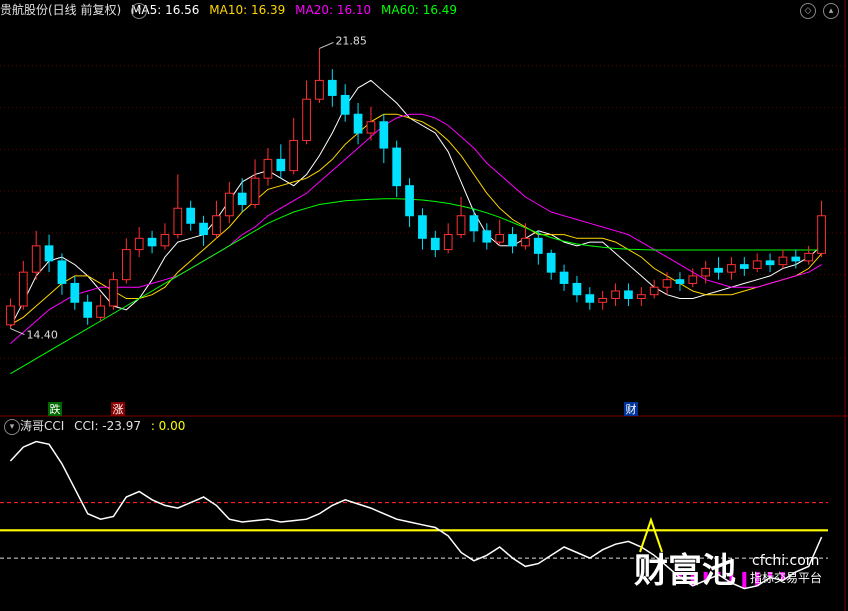 The image size is (848, 611). Describe the element at coordinates (744, 580) in the screenshot. I see `cci-hist-bar` at that location.